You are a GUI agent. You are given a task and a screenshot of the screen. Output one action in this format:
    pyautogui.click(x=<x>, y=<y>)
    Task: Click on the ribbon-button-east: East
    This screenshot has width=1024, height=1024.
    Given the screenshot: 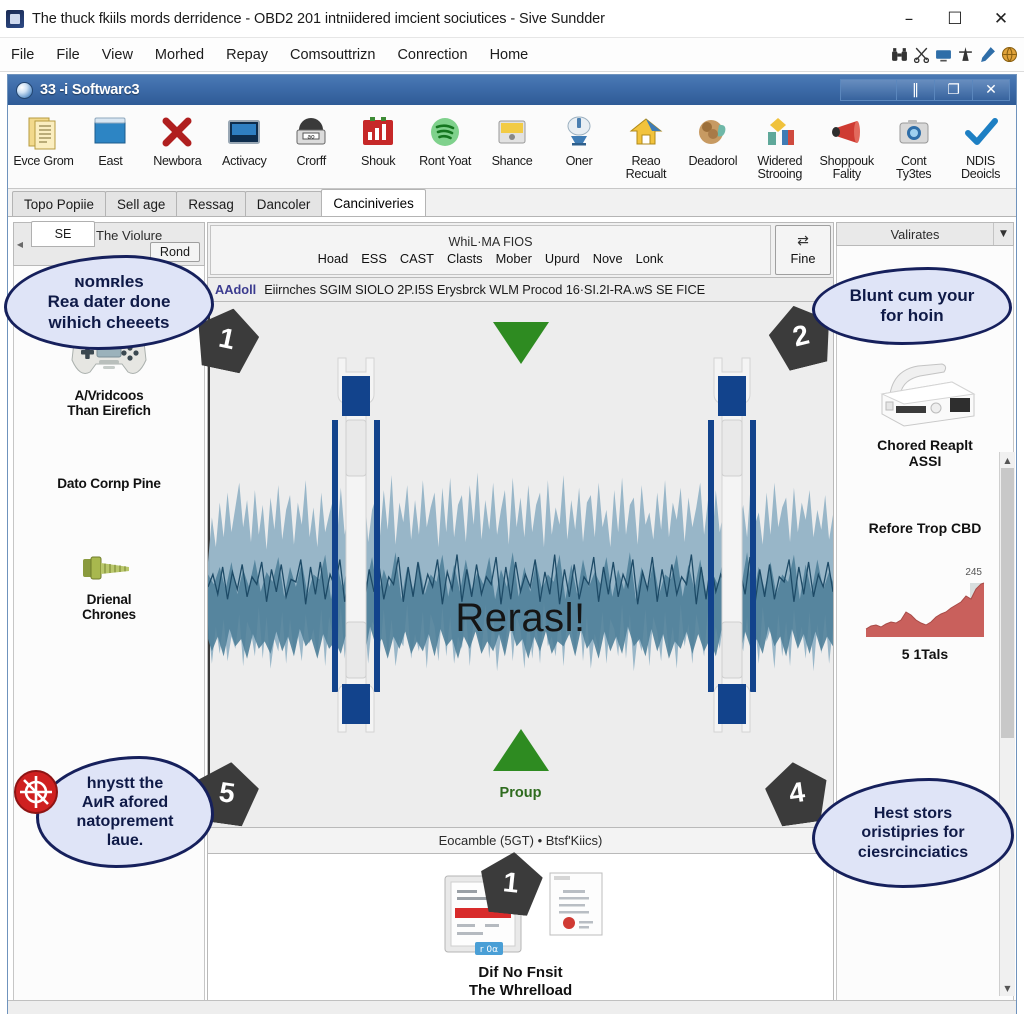 What is the action you would take?
    pyautogui.click(x=110, y=138)
    